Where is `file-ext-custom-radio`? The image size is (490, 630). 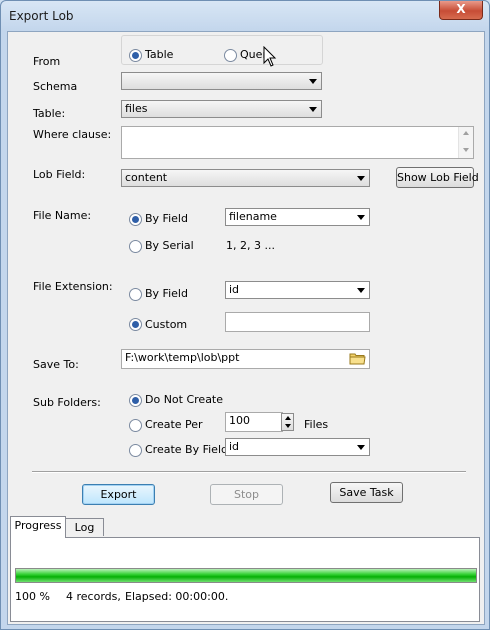 file-ext-custom-radio is located at coordinates (135, 324).